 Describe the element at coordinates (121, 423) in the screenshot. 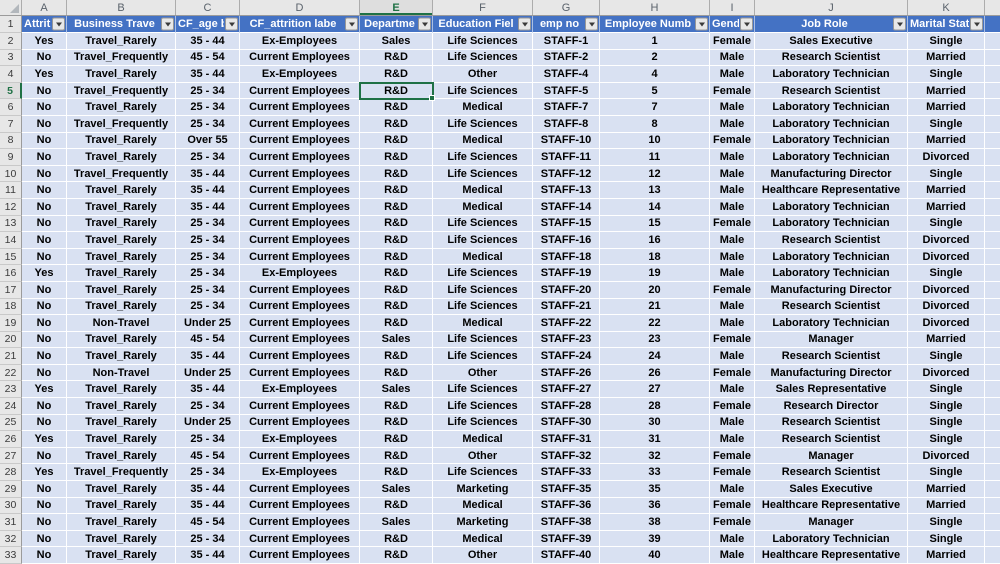

I see `cell-B25: Travel_Rarely` at that location.